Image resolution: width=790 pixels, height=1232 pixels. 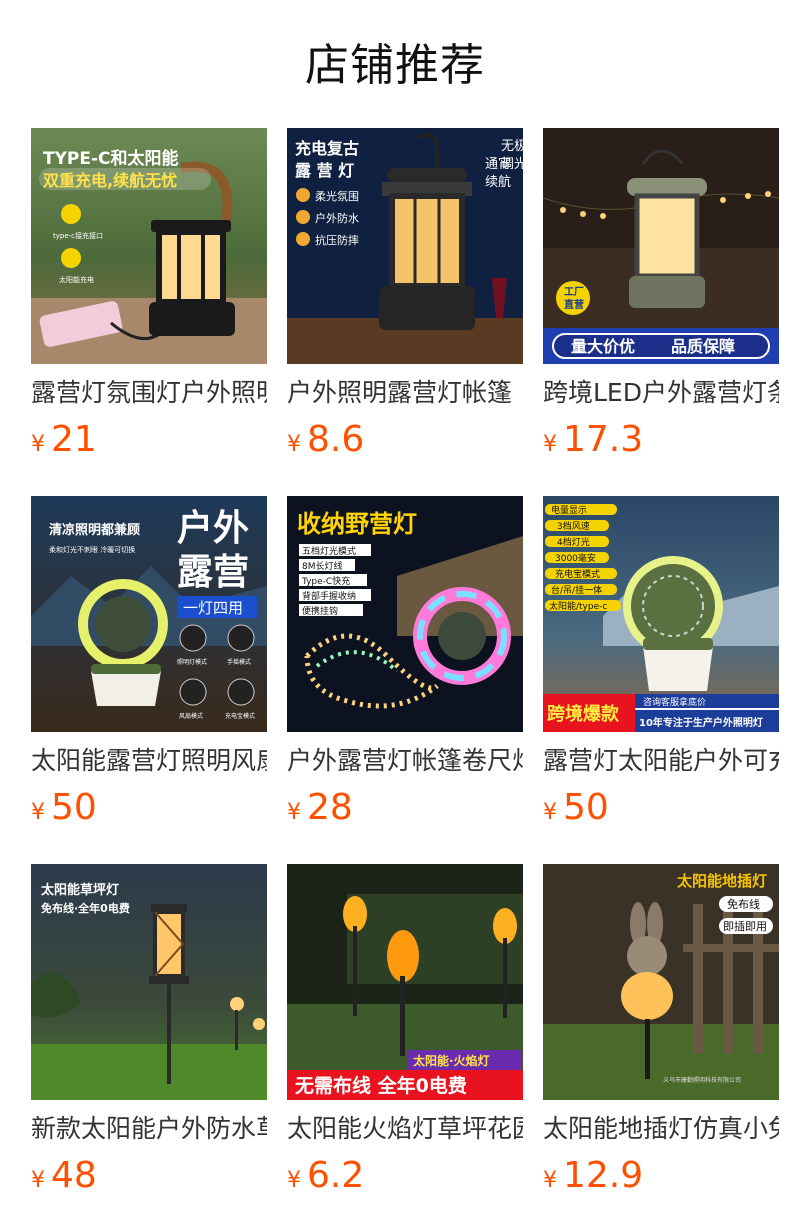 I want to click on lantern-image: 充电复古 露 营 灯 无极 调光 通宵 续航 柔光氛围 户外防水 抗压防摔, so click(x=405, y=246).